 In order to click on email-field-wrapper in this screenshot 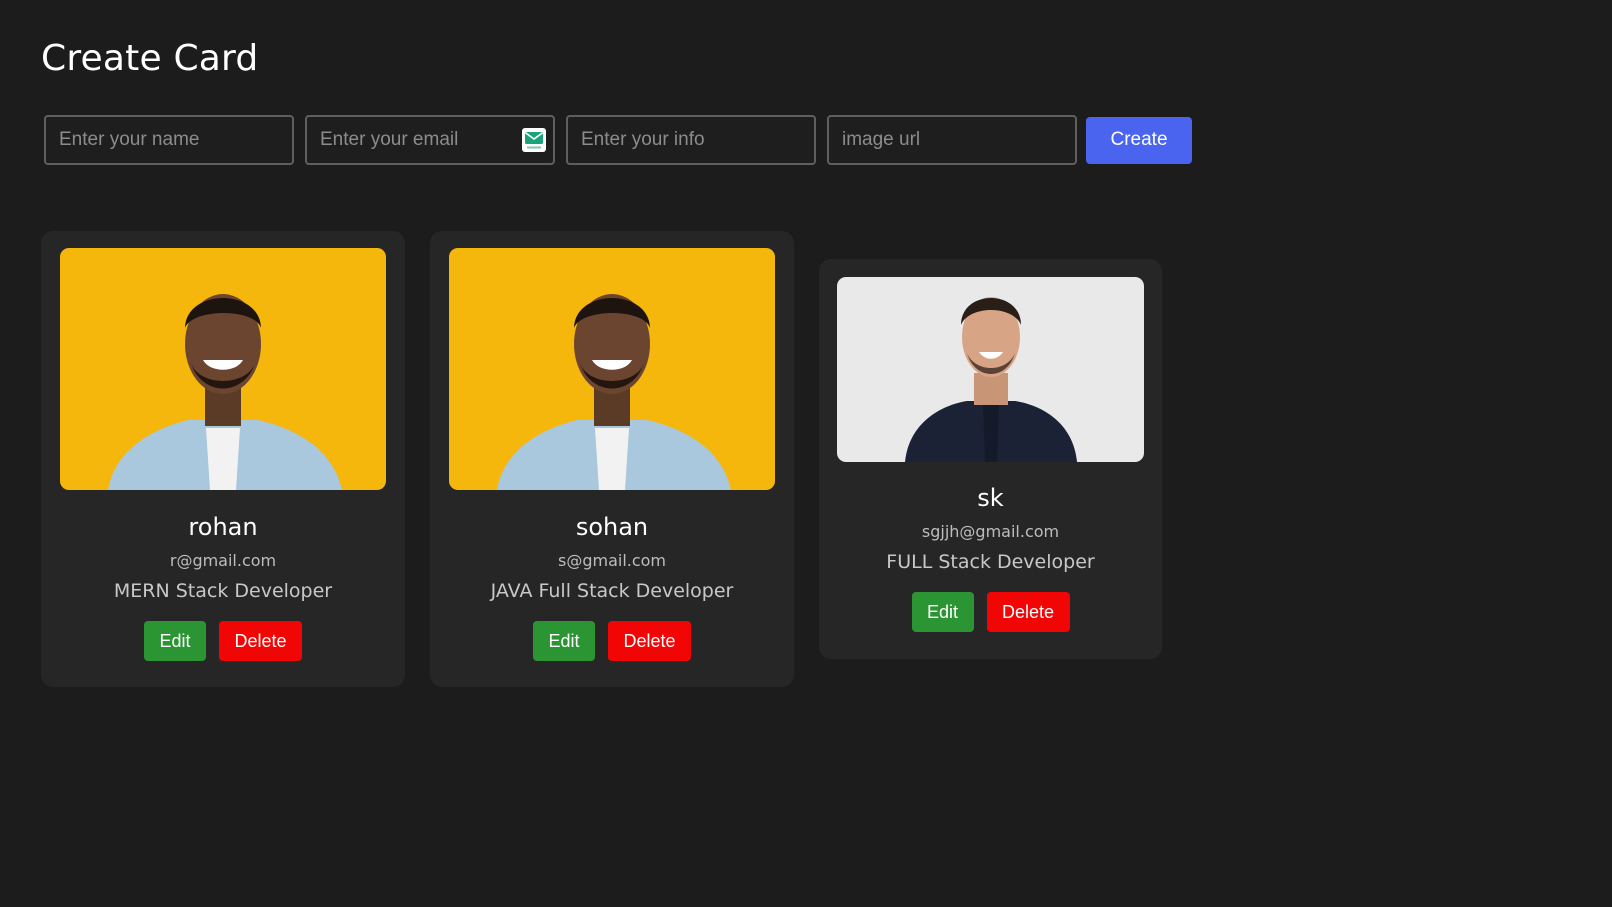, I will do `click(430, 140)`.